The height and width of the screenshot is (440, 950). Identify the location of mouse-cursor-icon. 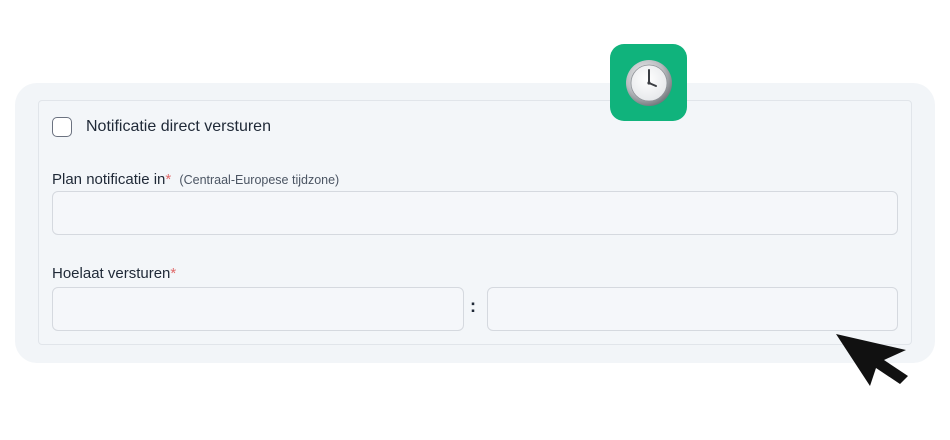
(872, 360).